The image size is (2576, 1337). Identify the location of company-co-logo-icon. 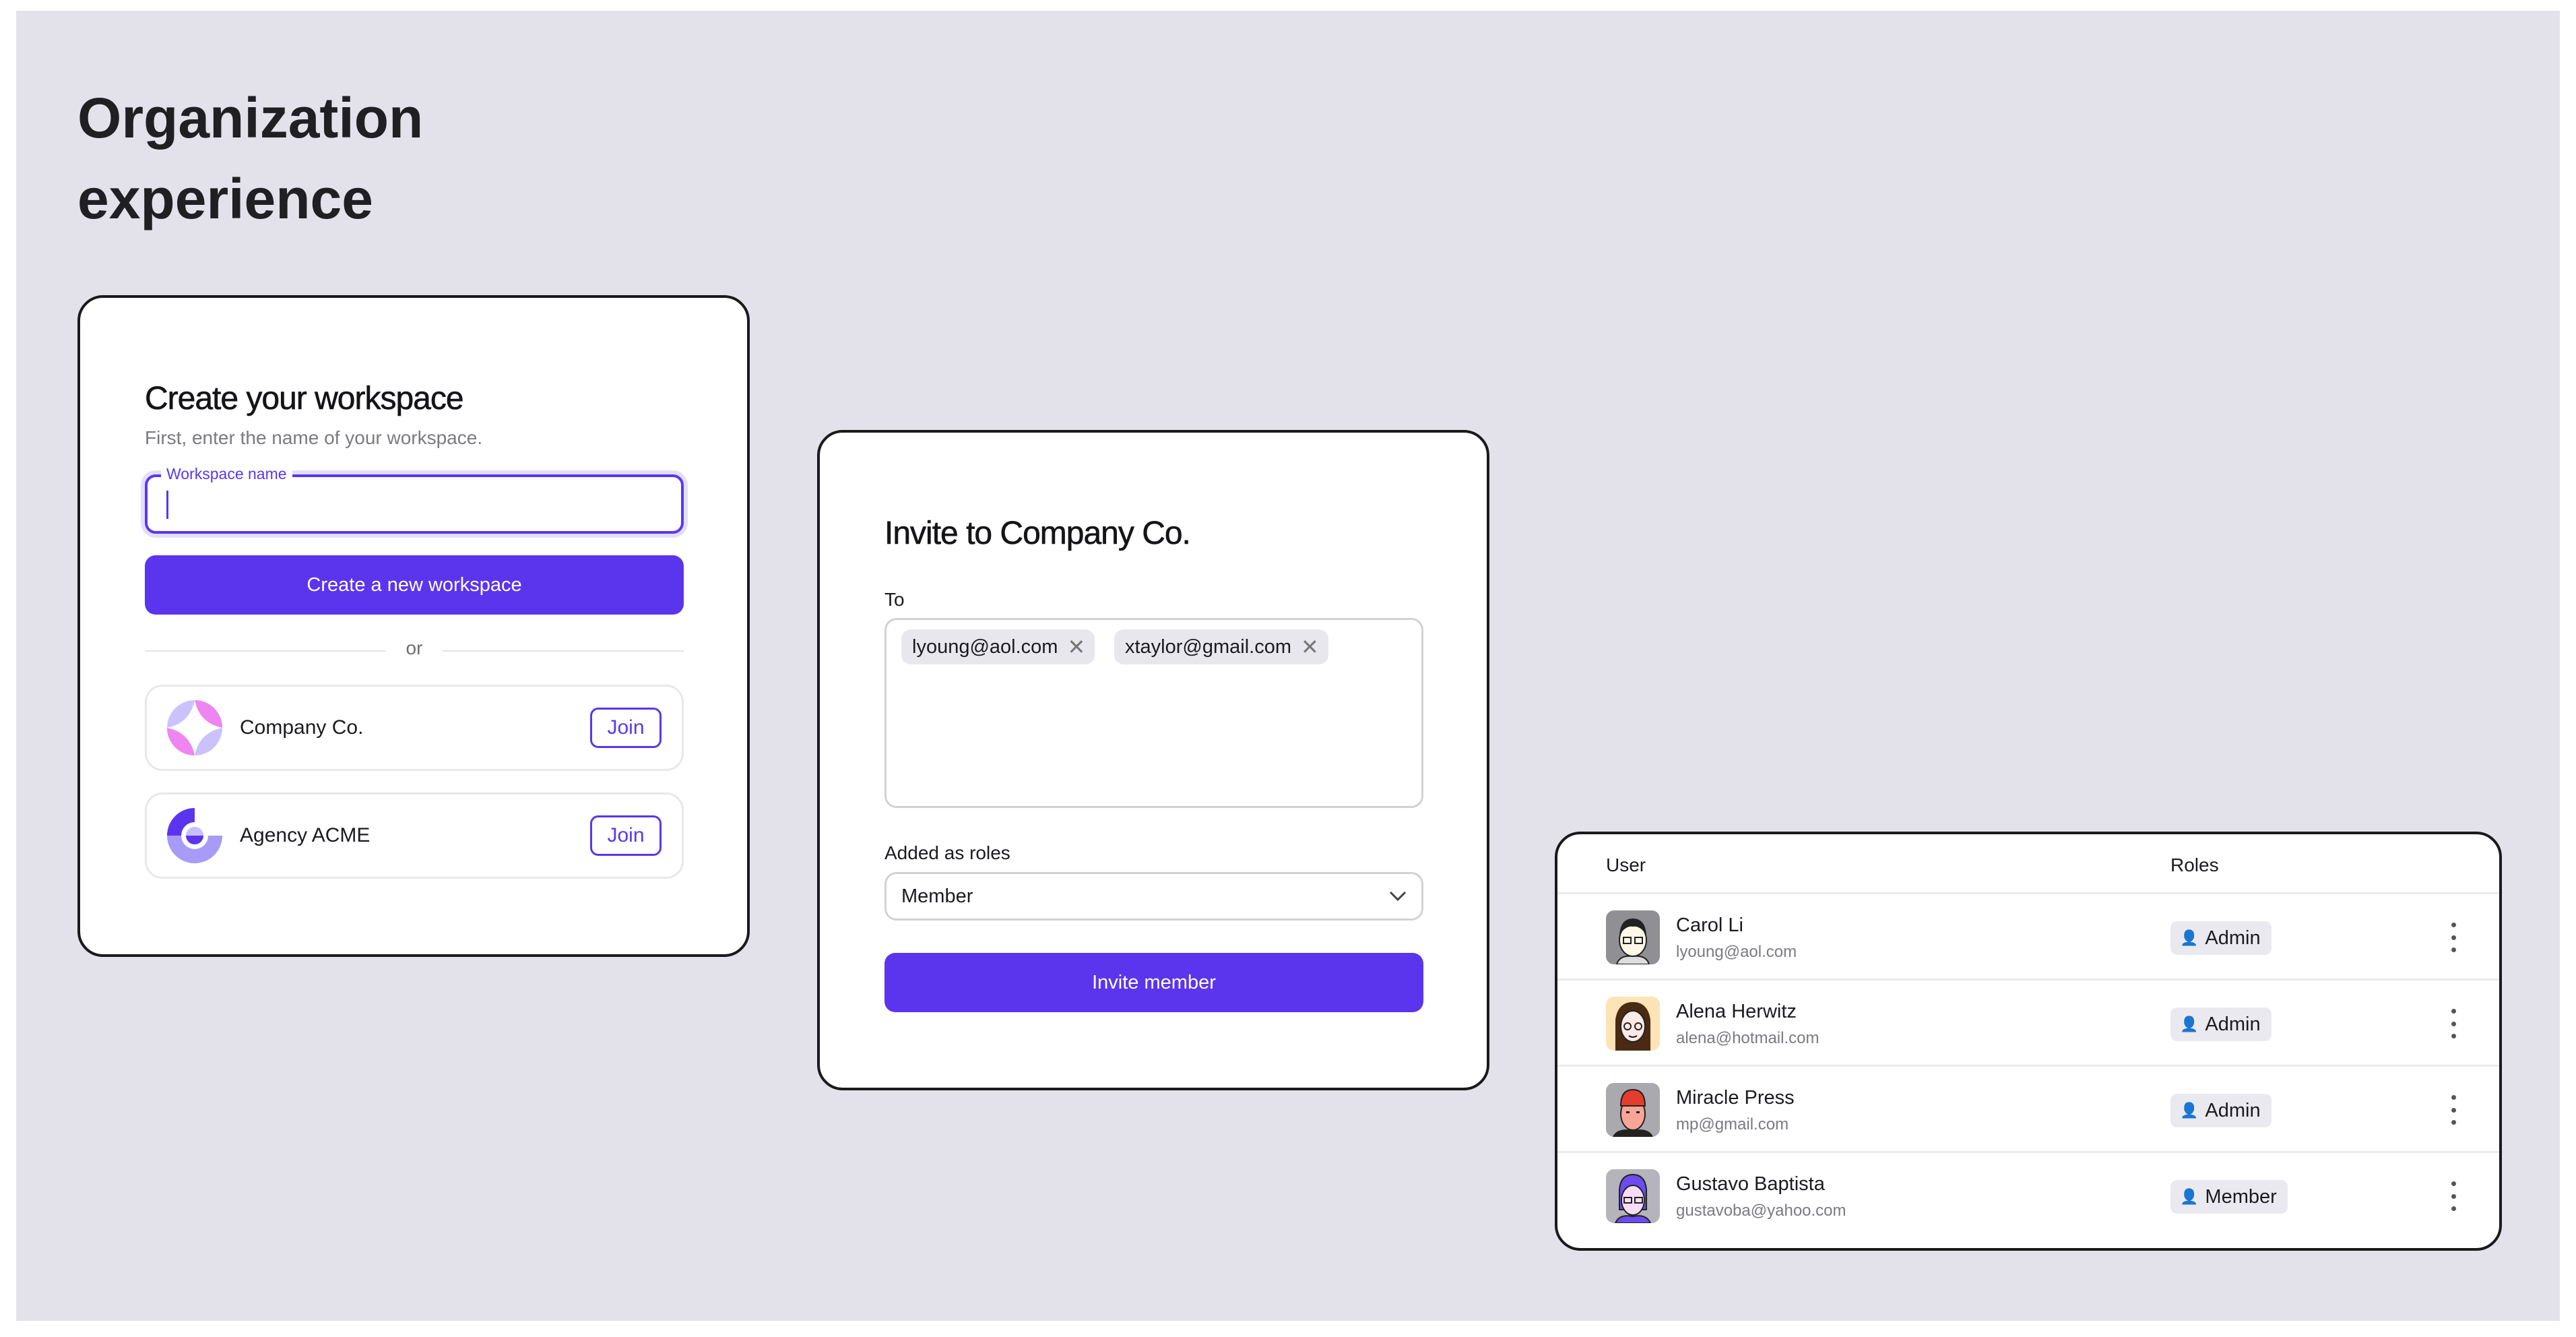
(195, 728).